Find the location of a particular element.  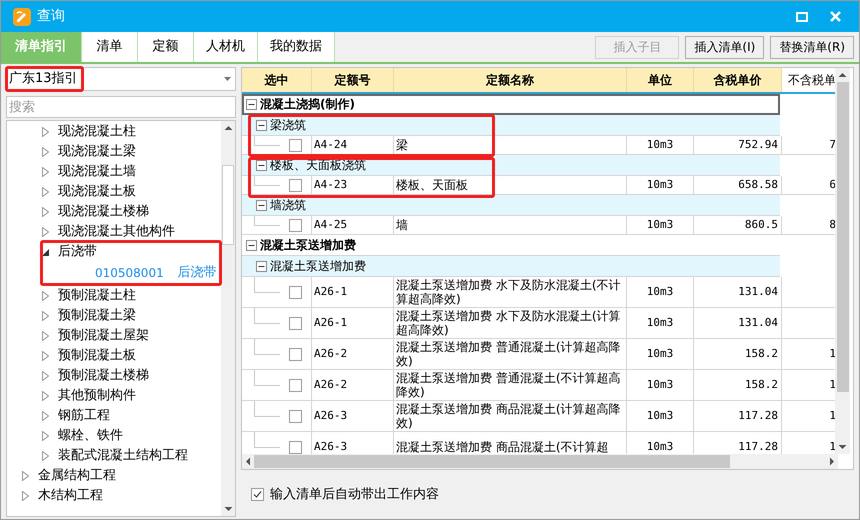

table-cell: 1 is located at coordinates (832, 446).